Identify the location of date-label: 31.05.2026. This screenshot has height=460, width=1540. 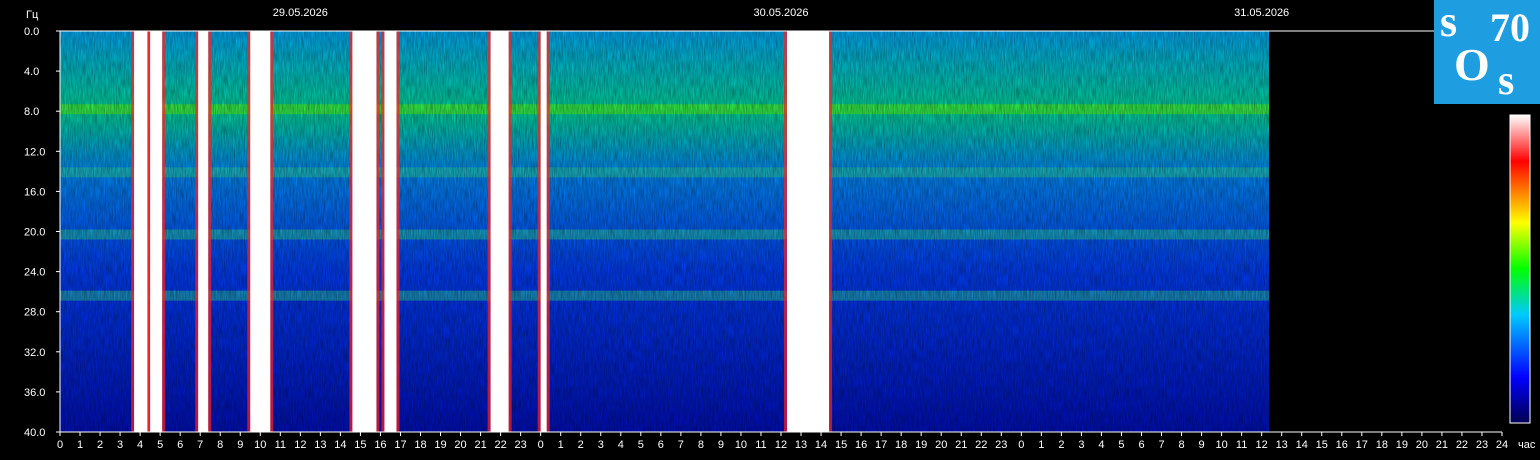
(1261, 13).